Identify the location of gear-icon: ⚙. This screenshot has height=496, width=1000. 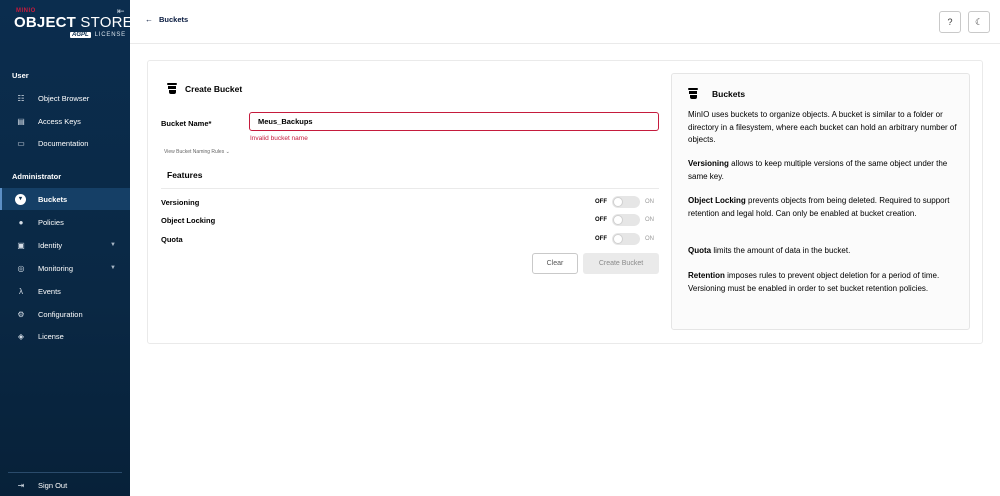
(21, 314).